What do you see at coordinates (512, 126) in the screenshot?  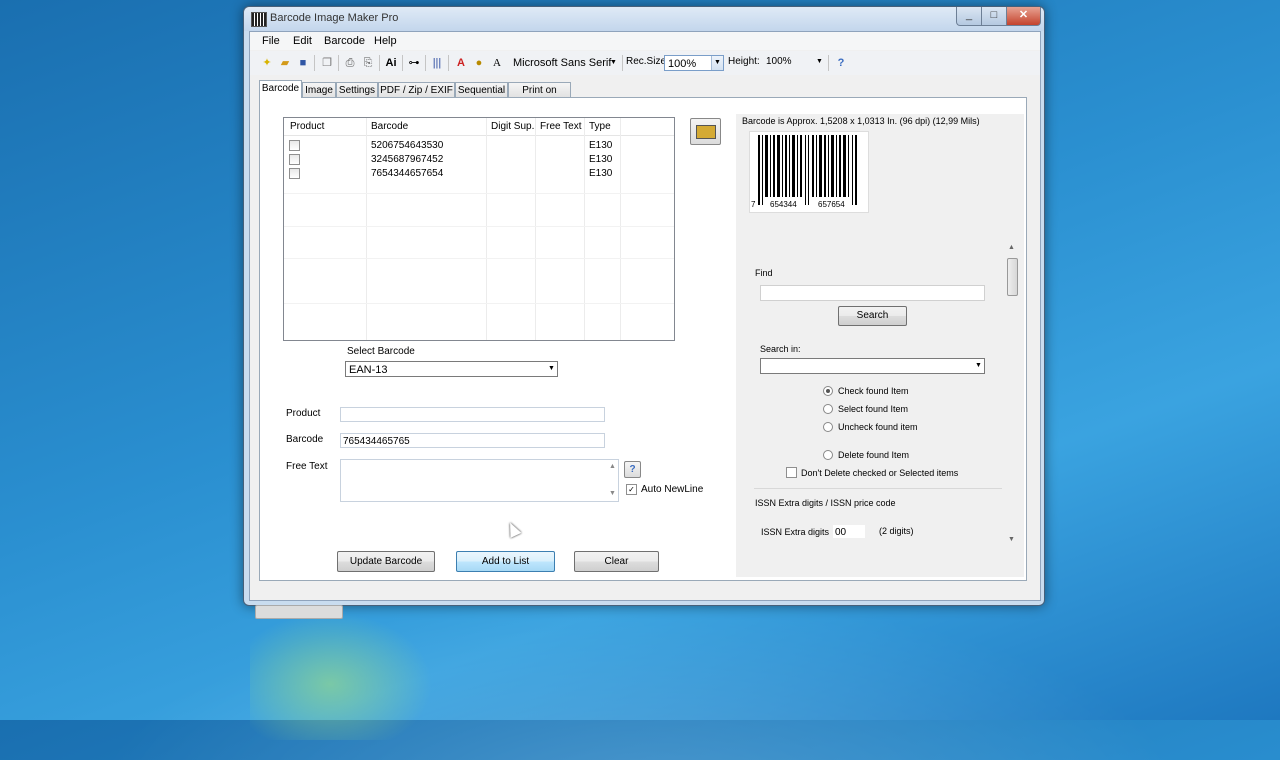 I see `column-digit-sup: Digit Sup.` at bounding box center [512, 126].